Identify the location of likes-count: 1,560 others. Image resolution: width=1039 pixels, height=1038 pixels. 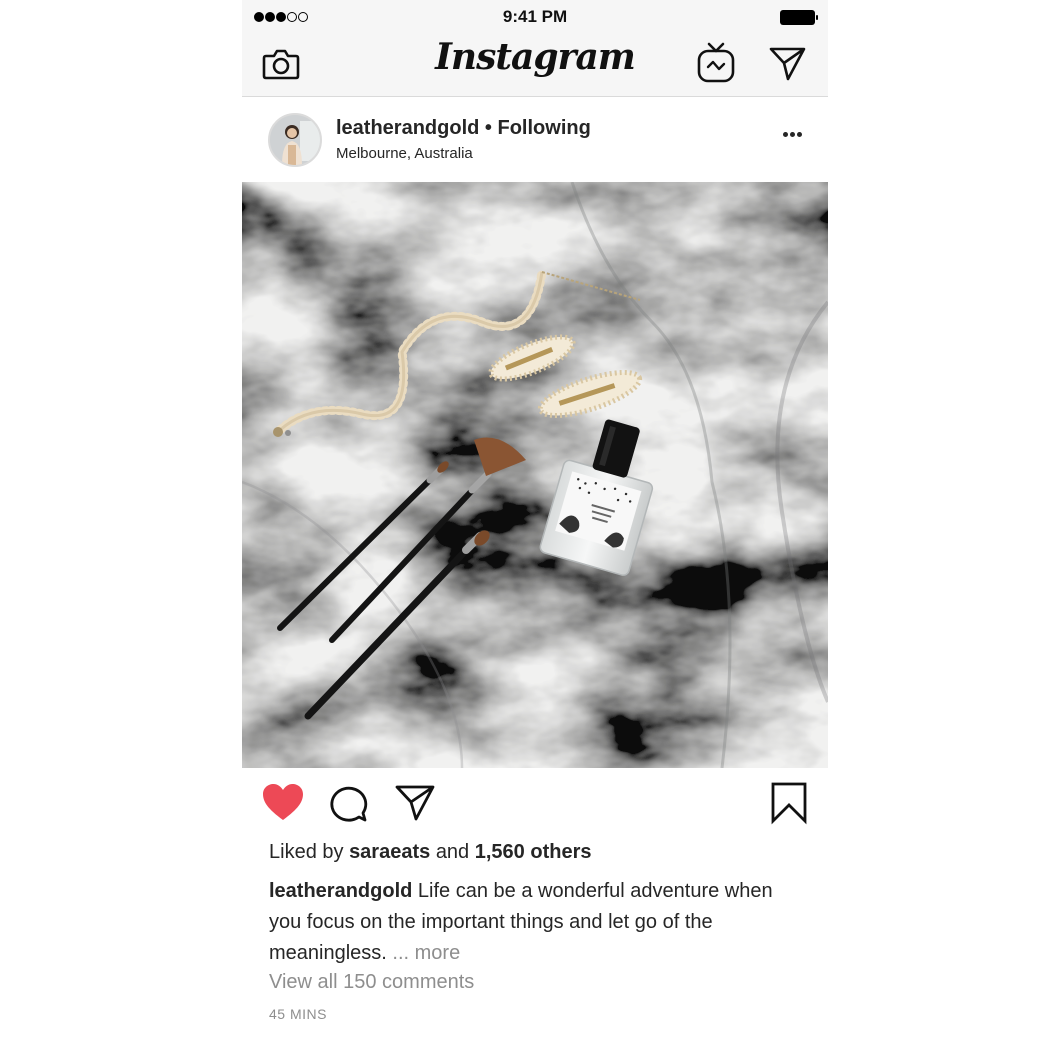
(533, 852).